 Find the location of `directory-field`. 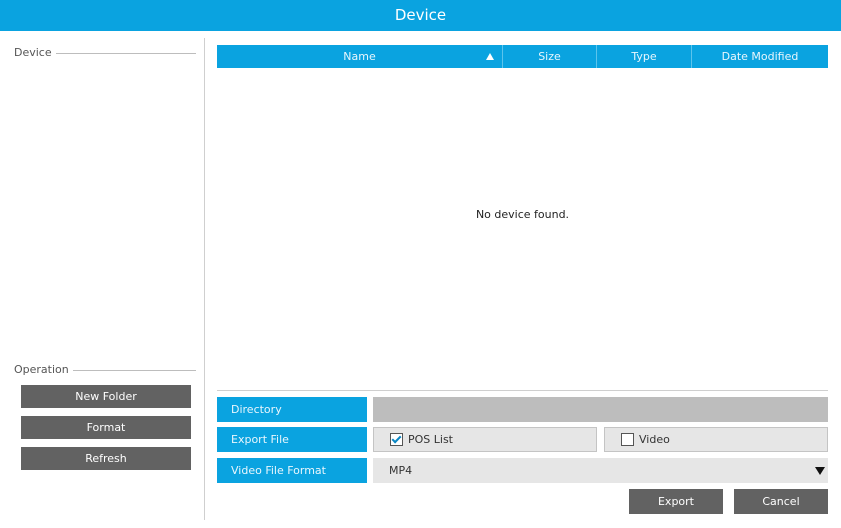

directory-field is located at coordinates (600, 409).